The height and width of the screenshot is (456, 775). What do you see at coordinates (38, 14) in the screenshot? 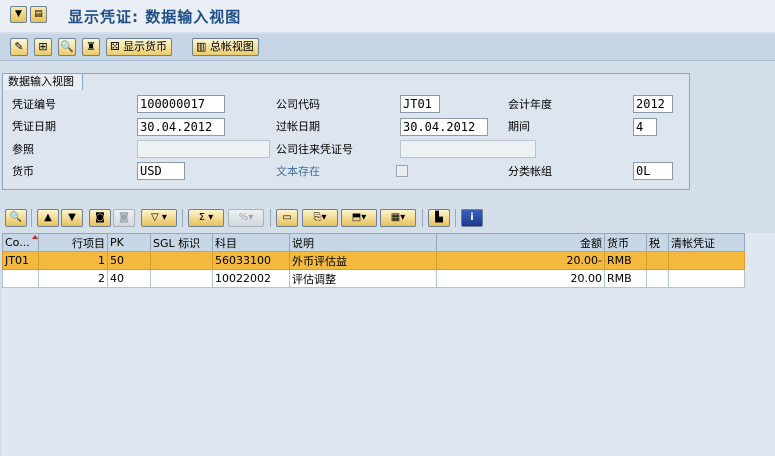
I see `document-icon: ▤` at bounding box center [38, 14].